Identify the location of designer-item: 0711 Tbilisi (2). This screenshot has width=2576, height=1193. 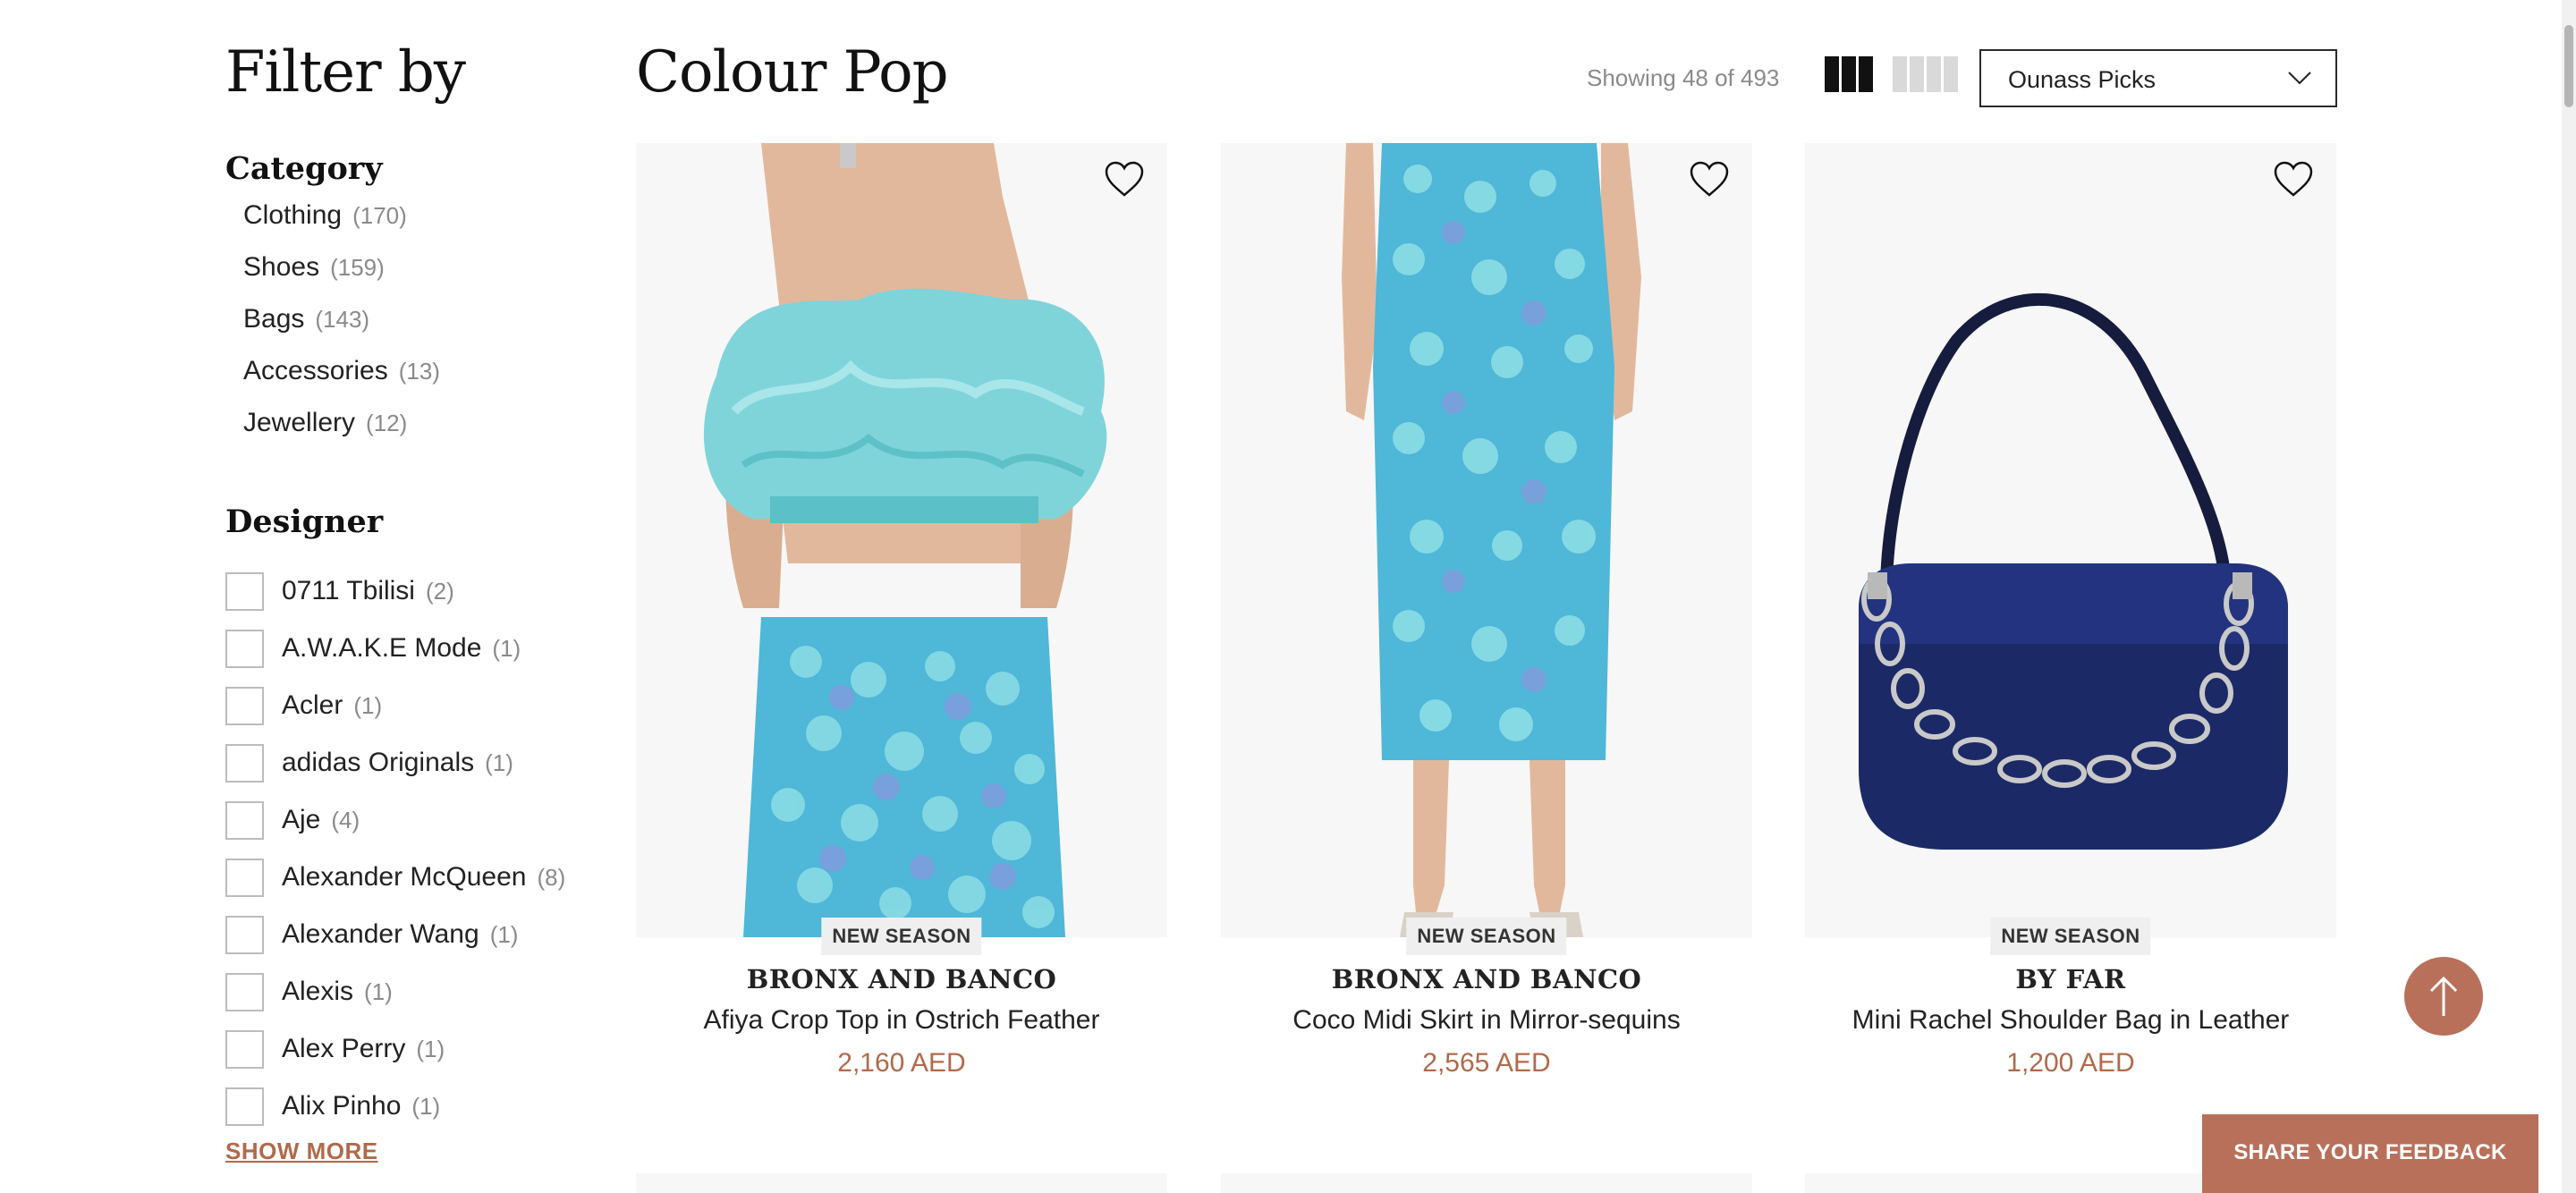
(395, 591).